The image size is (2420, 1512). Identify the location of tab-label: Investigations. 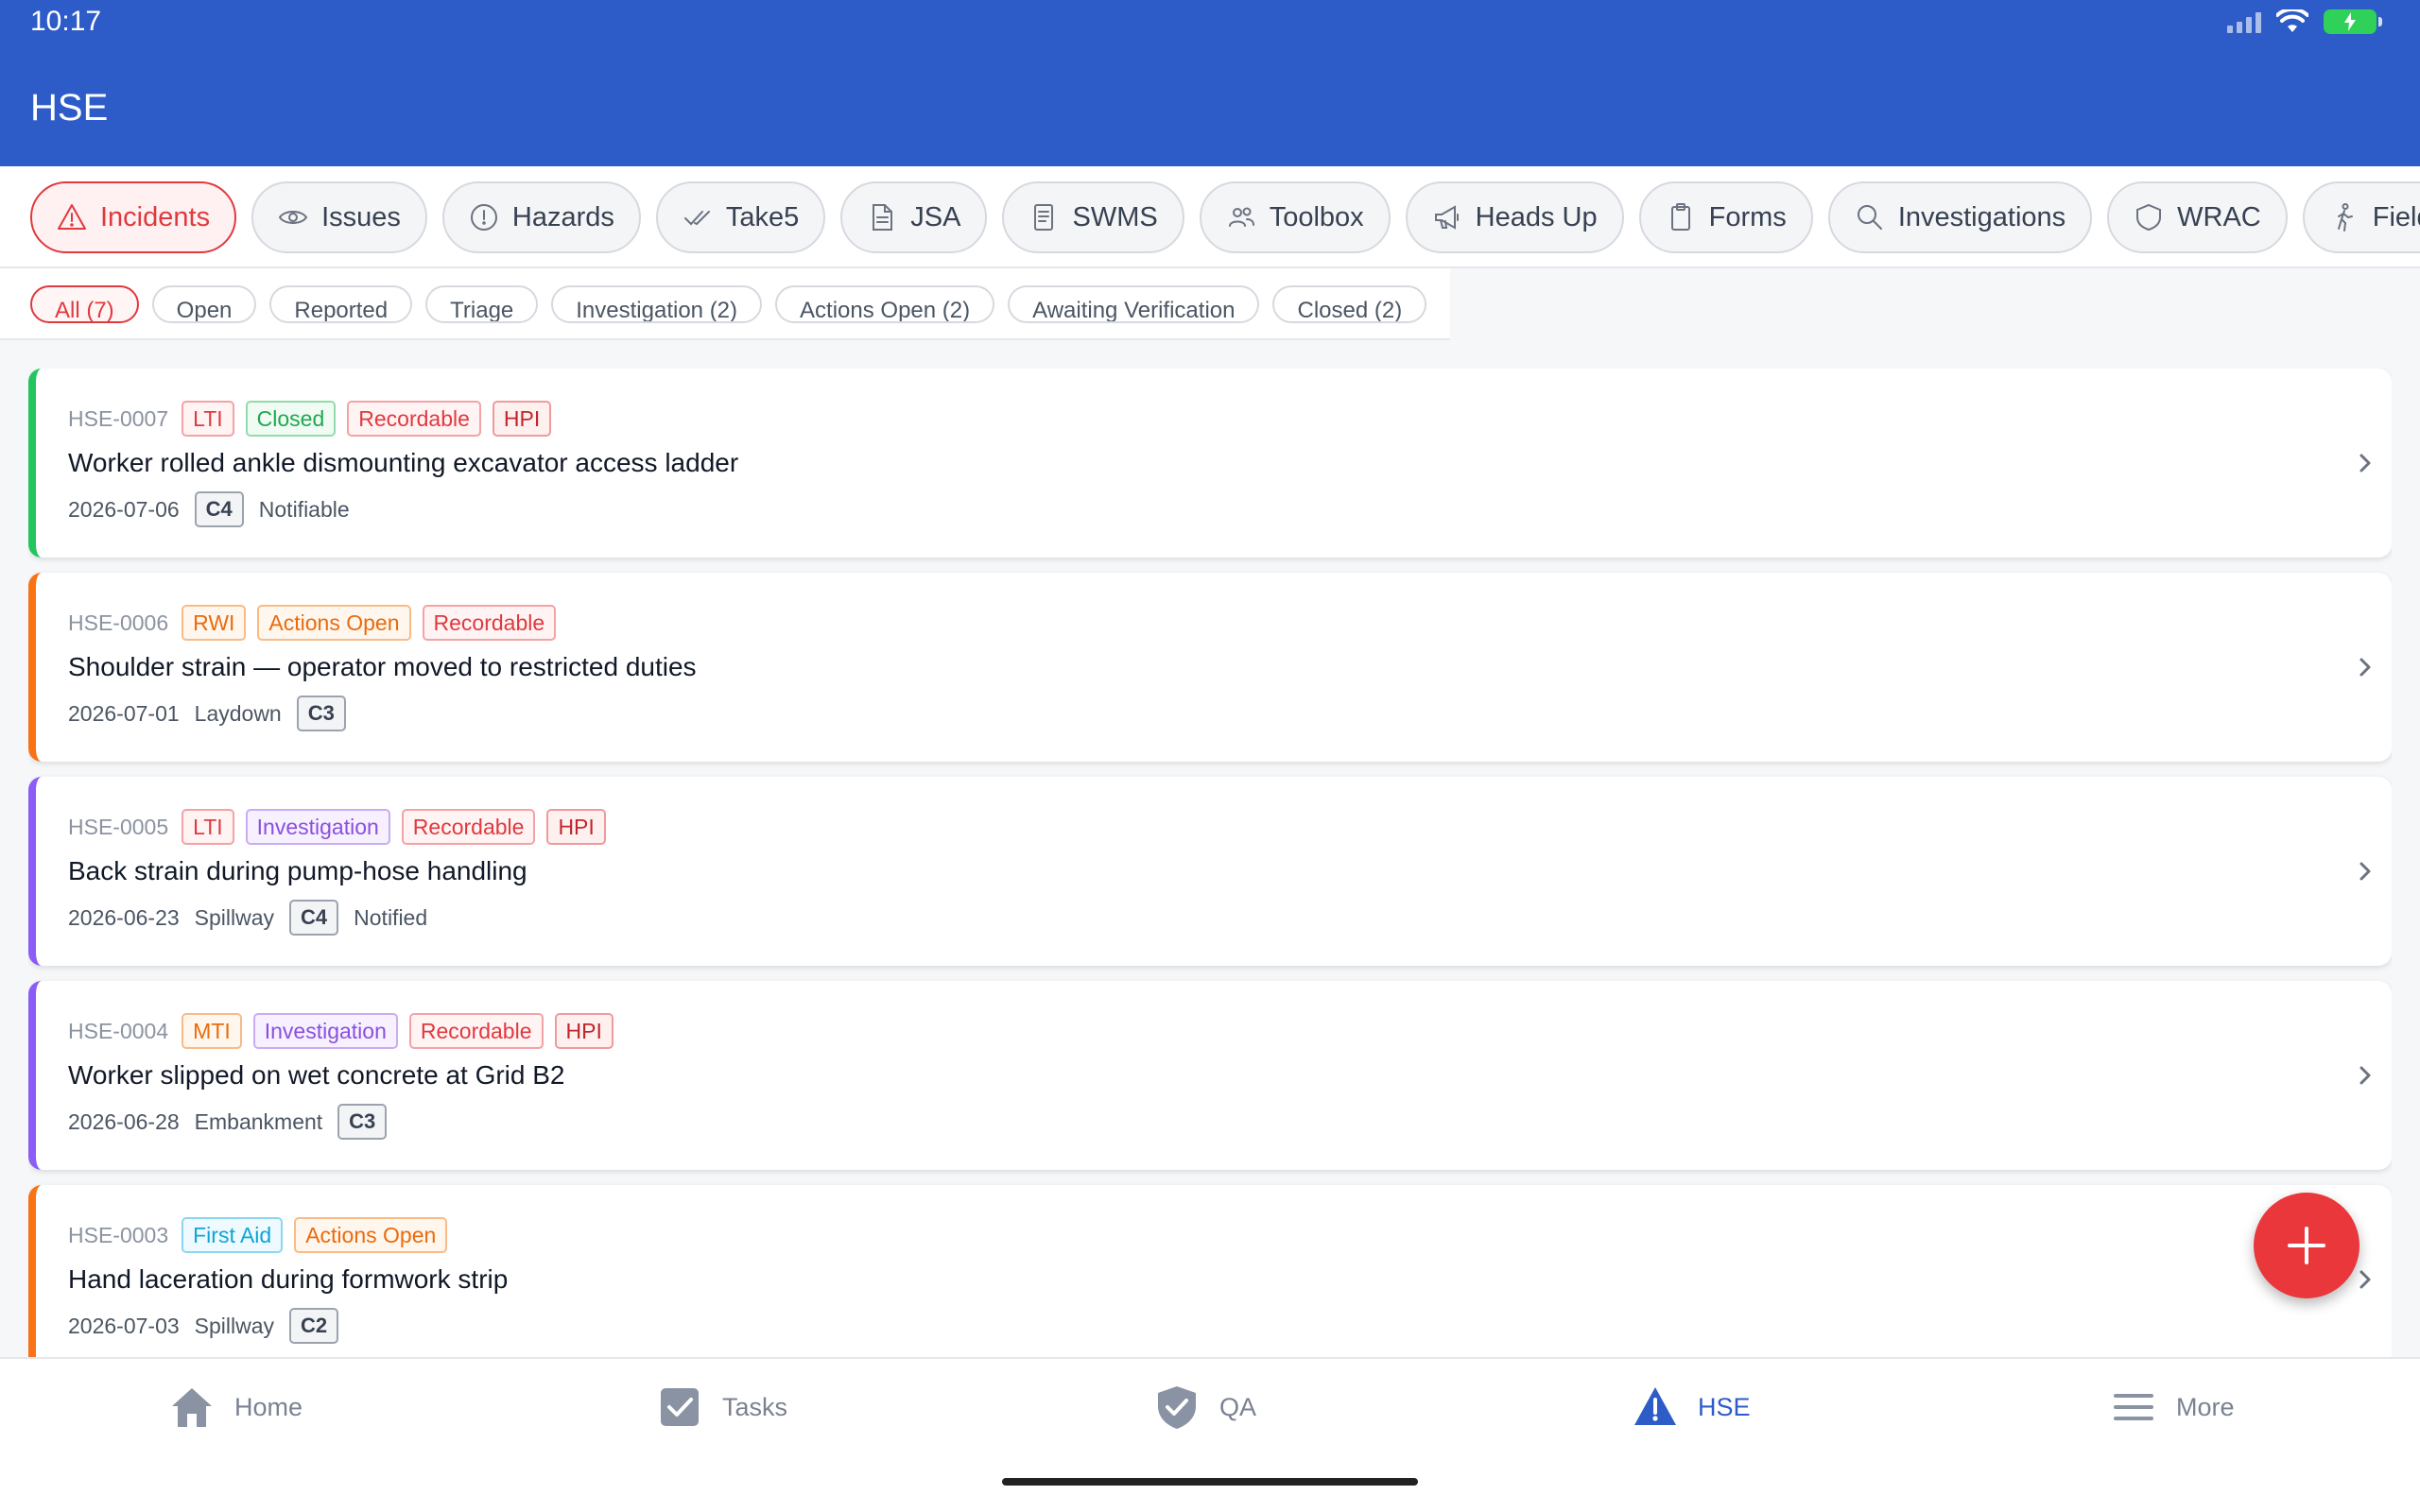
(1982, 216).